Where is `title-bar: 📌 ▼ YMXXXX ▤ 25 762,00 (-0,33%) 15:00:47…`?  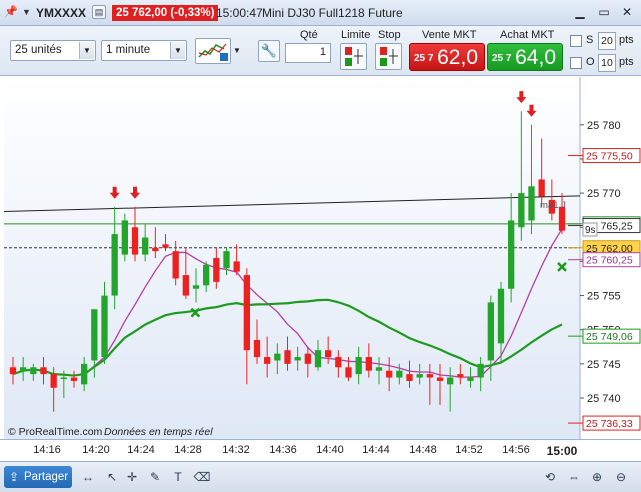
title-bar: 📌 ▼ YMXXXX ▤ 25 762,00 (-0,33%) 15:00:47… is located at coordinates (320, 13).